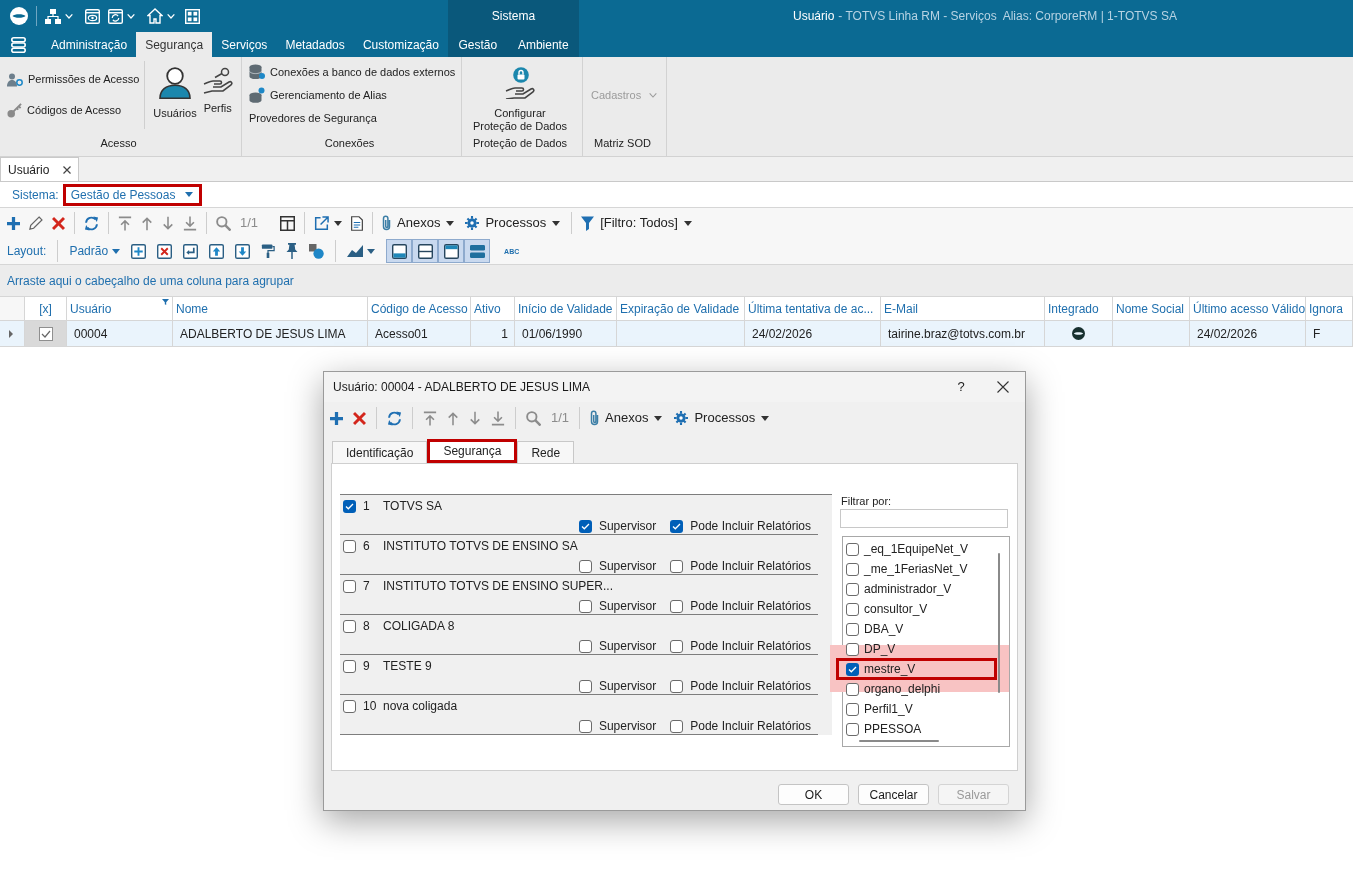  Describe the element at coordinates (543, 44) in the screenshot. I see `ribbon-tab: Ambiente` at that location.